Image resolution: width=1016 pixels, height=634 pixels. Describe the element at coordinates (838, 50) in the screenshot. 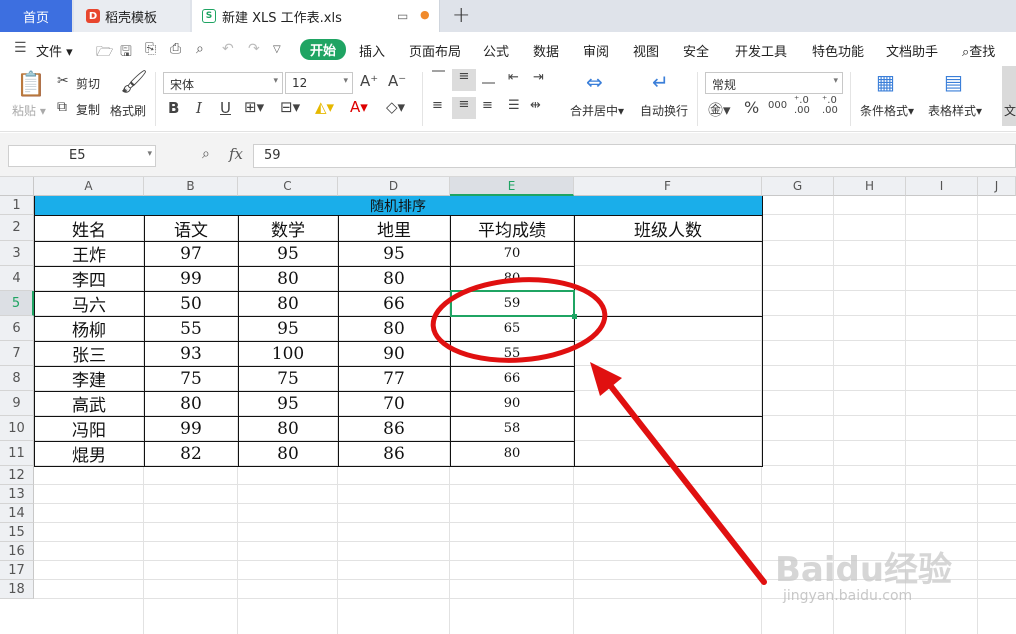

I see `menu-special: 特色功能` at that location.